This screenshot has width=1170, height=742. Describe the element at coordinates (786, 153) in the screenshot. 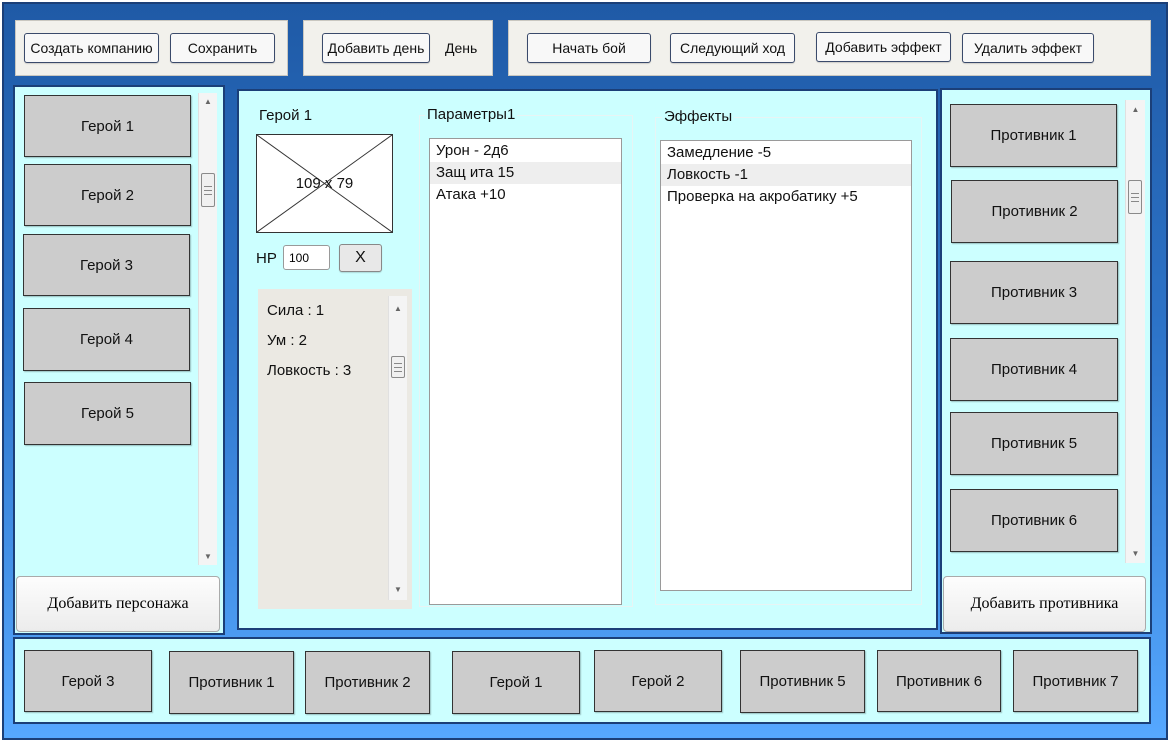

I see `effect-item: Замедление -5` at that location.